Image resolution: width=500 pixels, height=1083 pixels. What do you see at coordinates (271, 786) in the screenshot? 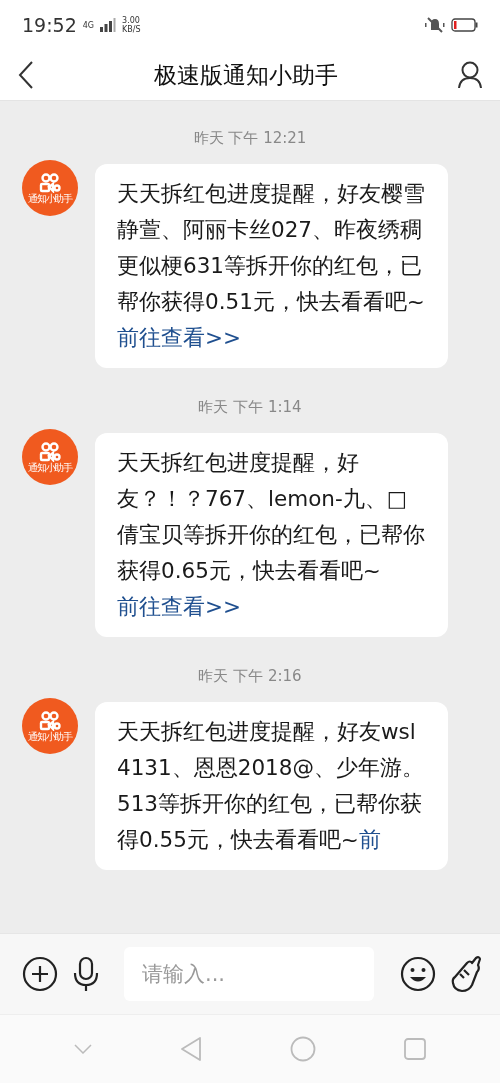
I see `message-bubble: 天天拆红包进度提醒，好友wsl4131、恩恩2018@、少年游。513等拆开你的红包，已帮你获得0.55元，快去看看吧~前` at bounding box center [271, 786].